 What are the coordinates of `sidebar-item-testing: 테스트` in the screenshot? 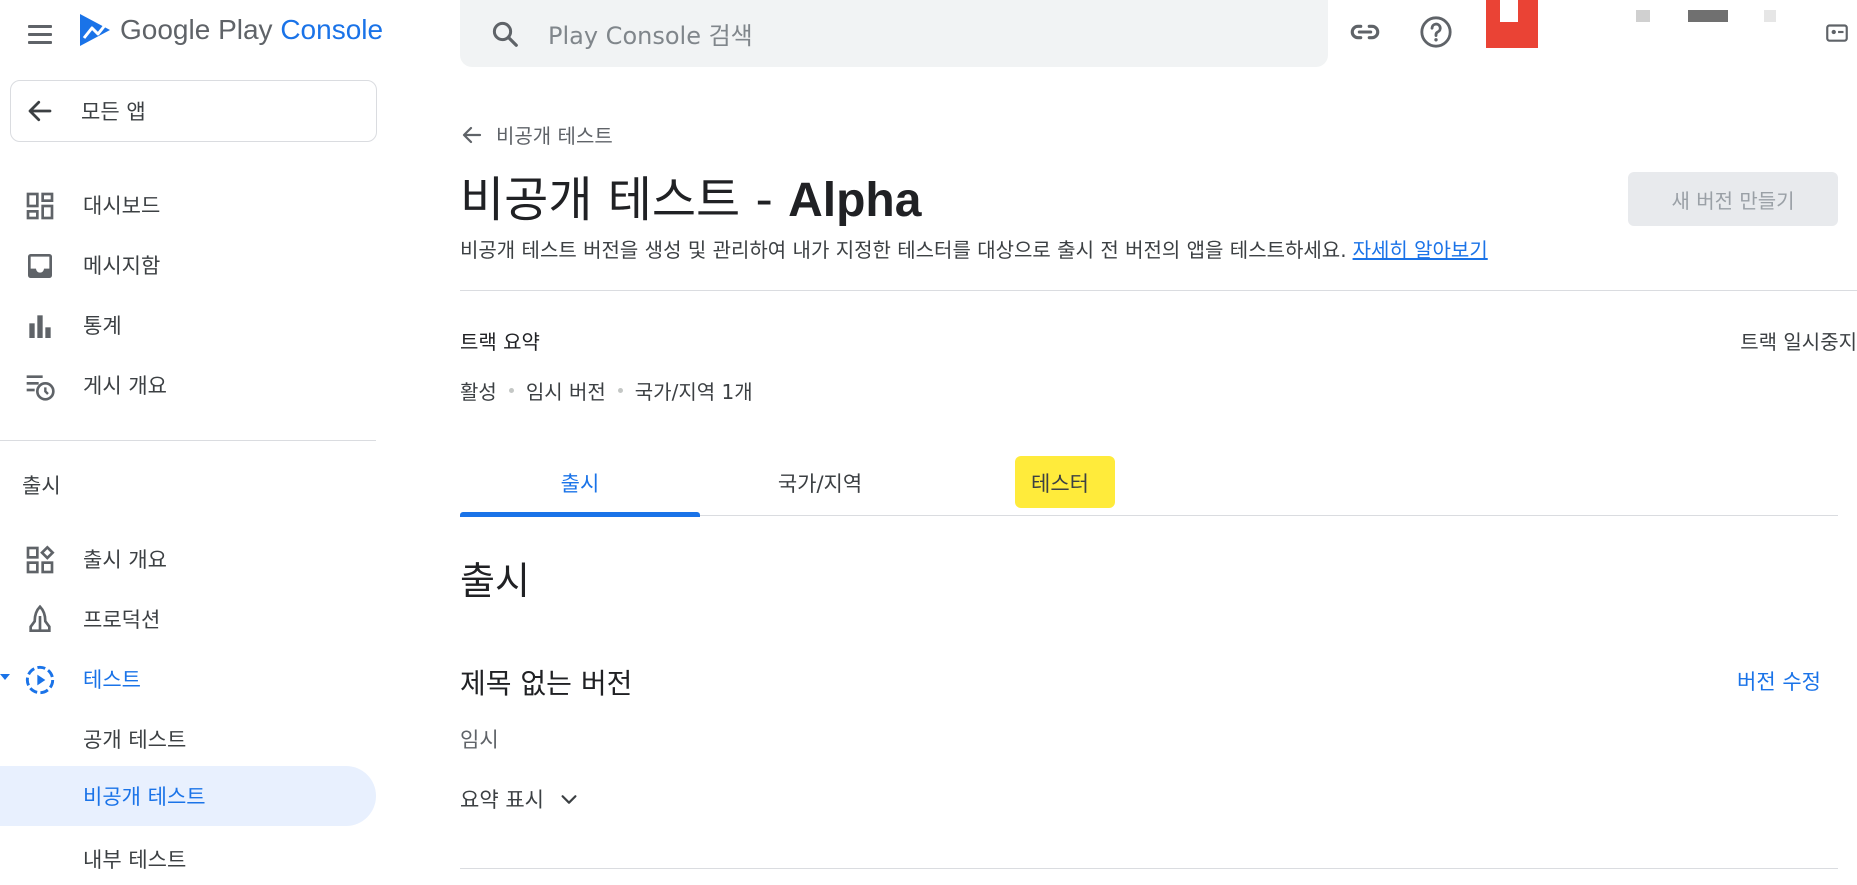 It's located at (188, 679).